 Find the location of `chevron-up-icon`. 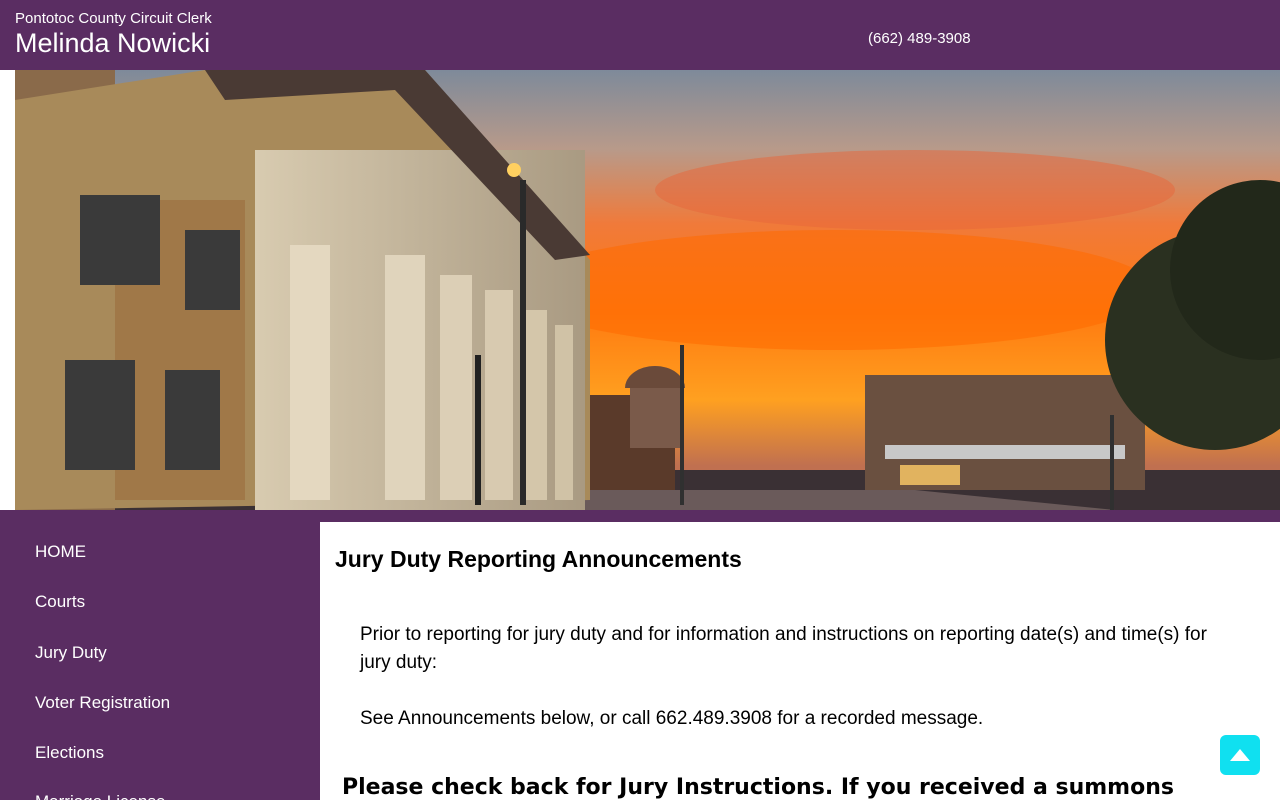

chevron-up-icon is located at coordinates (1240, 755).